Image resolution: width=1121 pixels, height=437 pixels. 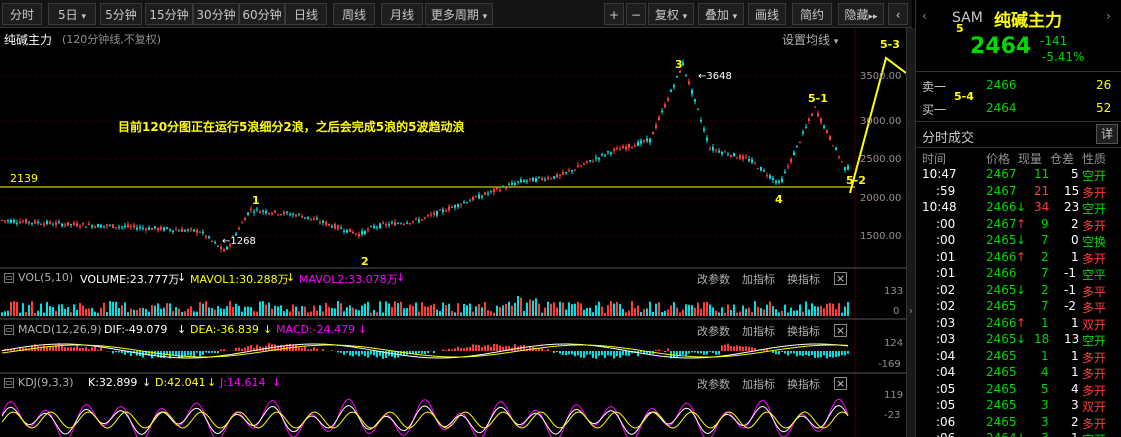 What do you see at coordinates (46, 382) in the screenshot?
I see `indicator-name: KDJ(9,3,3)` at bounding box center [46, 382].